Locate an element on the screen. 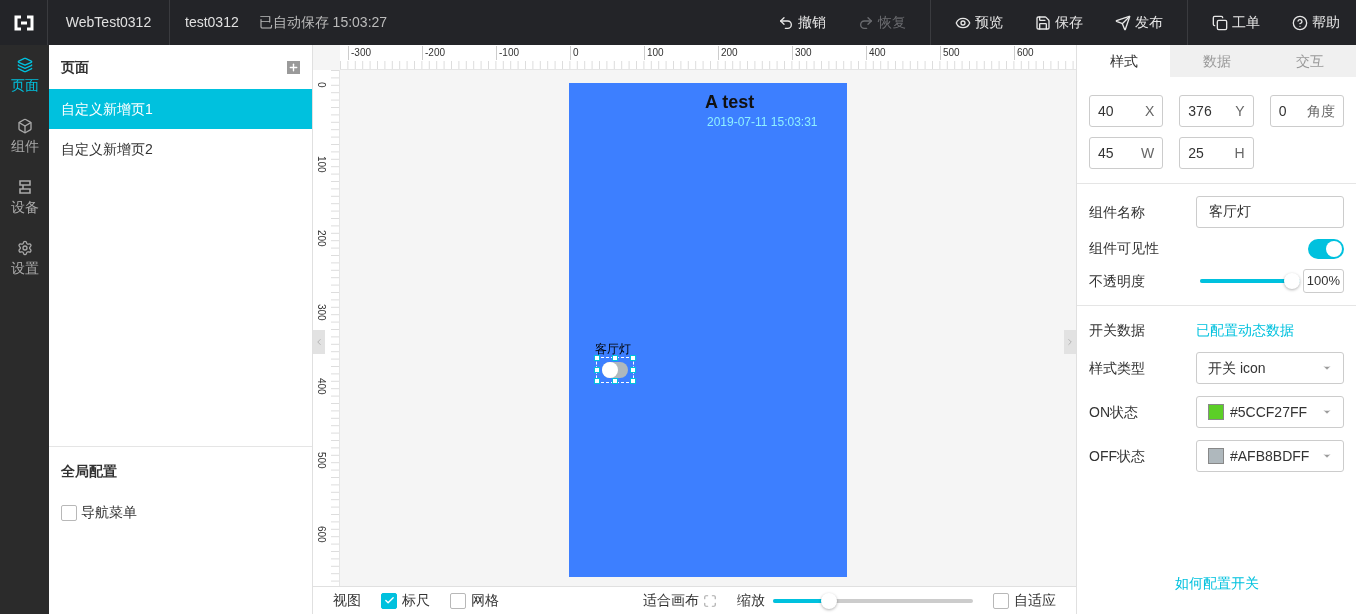 This screenshot has height=614, width=1356. undo-button: 撤销 is located at coordinates (802, 22).